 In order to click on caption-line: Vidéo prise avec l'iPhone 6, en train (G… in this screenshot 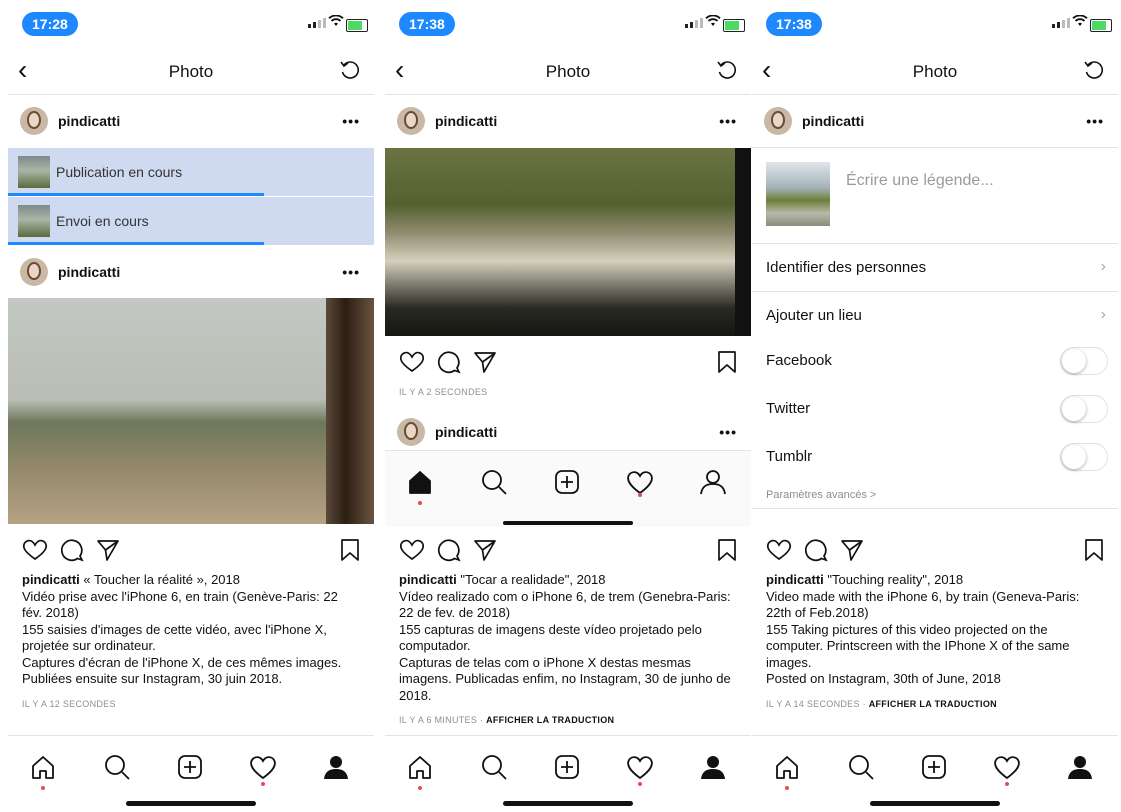, I will do `click(180, 604)`.